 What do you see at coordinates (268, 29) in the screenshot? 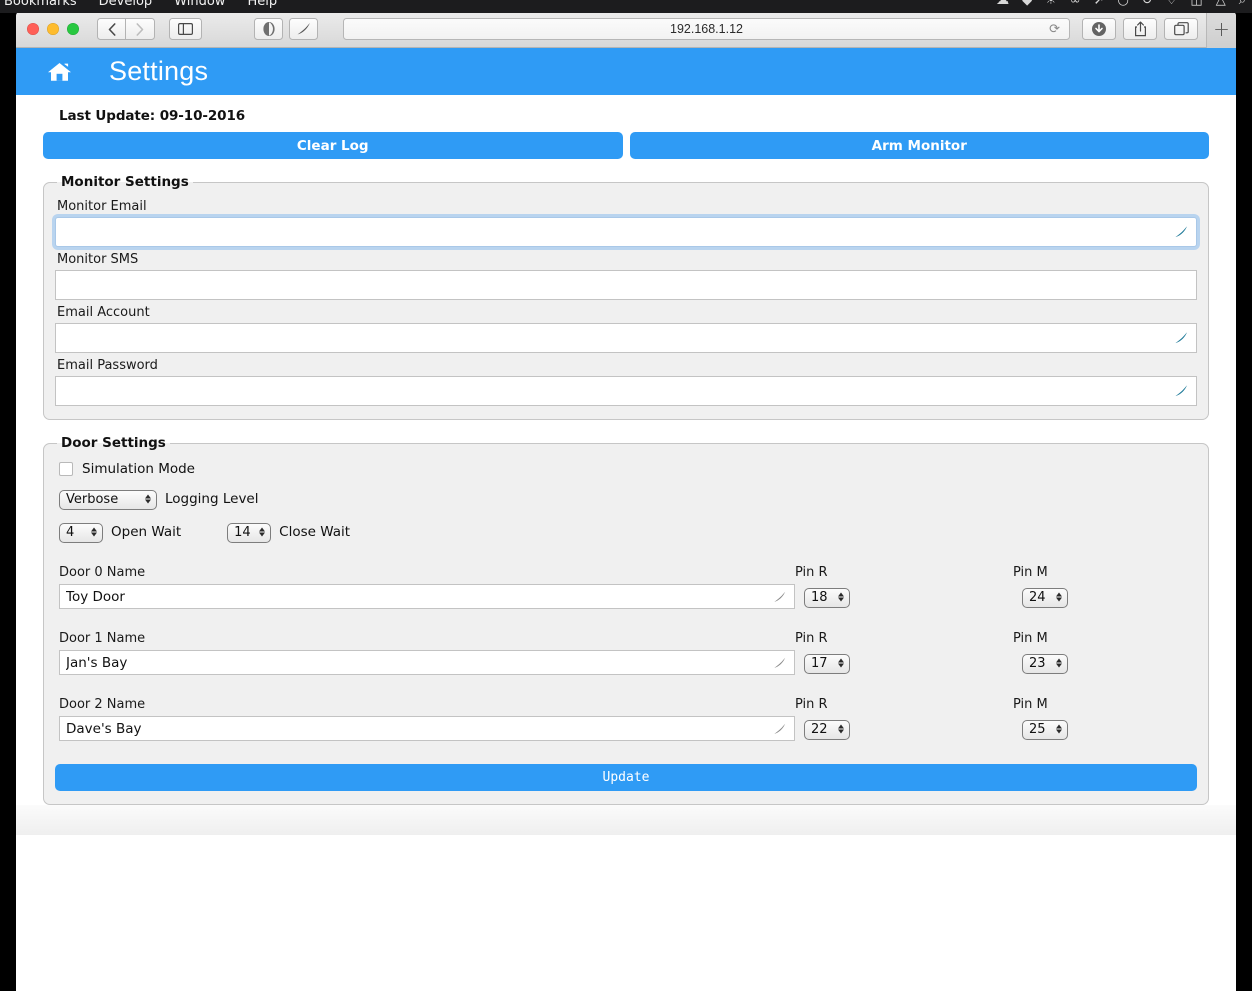
I see `reader-icon` at bounding box center [268, 29].